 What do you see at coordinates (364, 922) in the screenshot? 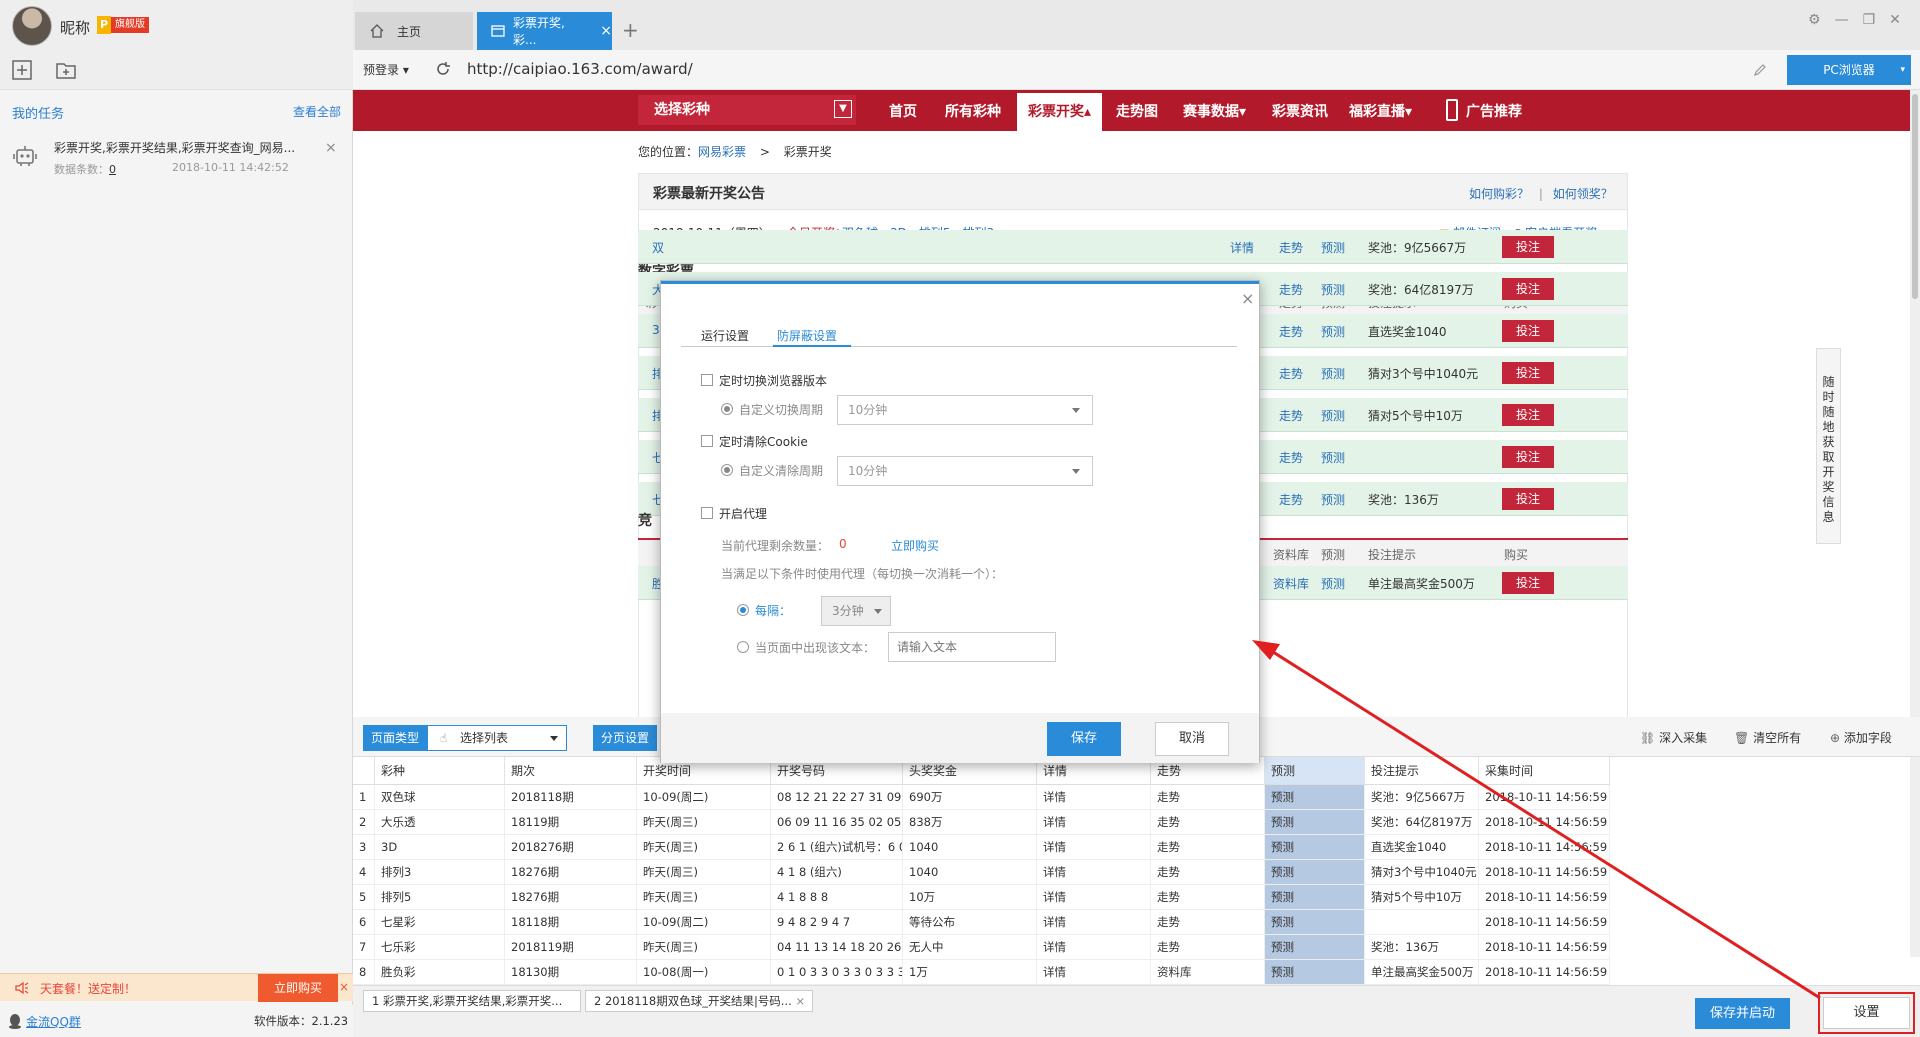
I see `grid-cell: 6` at bounding box center [364, 922].